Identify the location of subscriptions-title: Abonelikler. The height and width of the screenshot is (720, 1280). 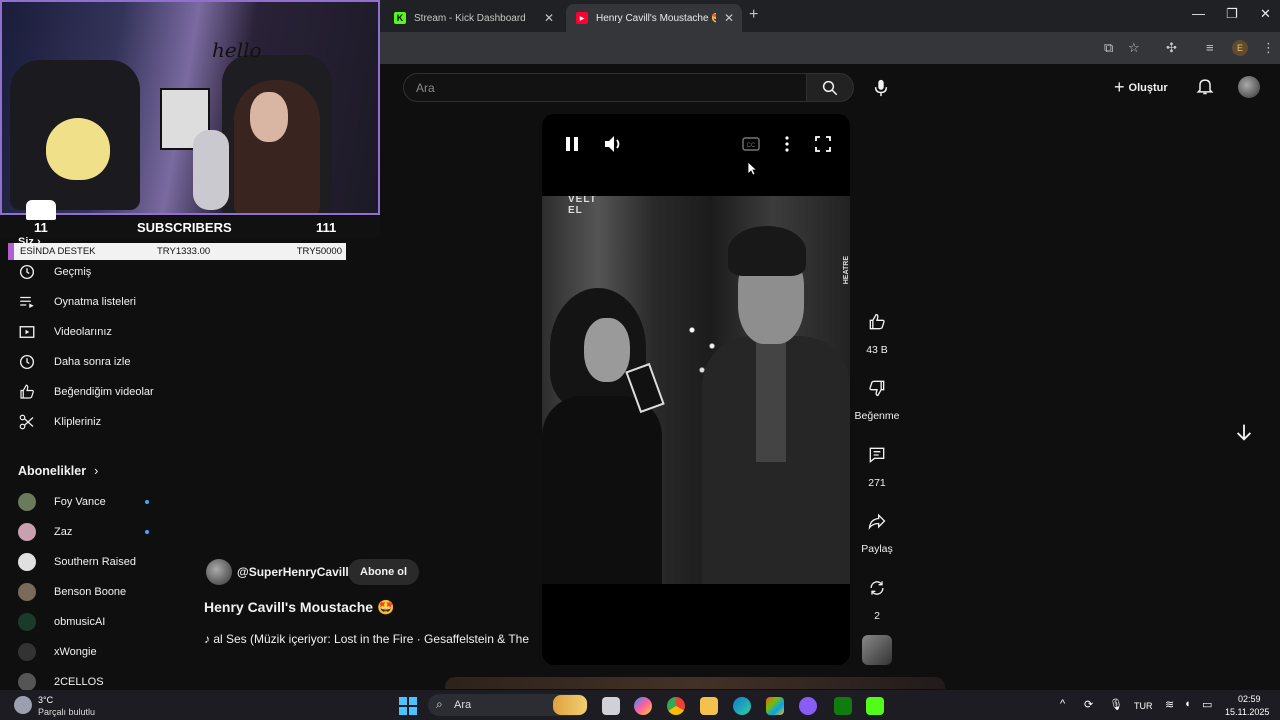
(52, 471).